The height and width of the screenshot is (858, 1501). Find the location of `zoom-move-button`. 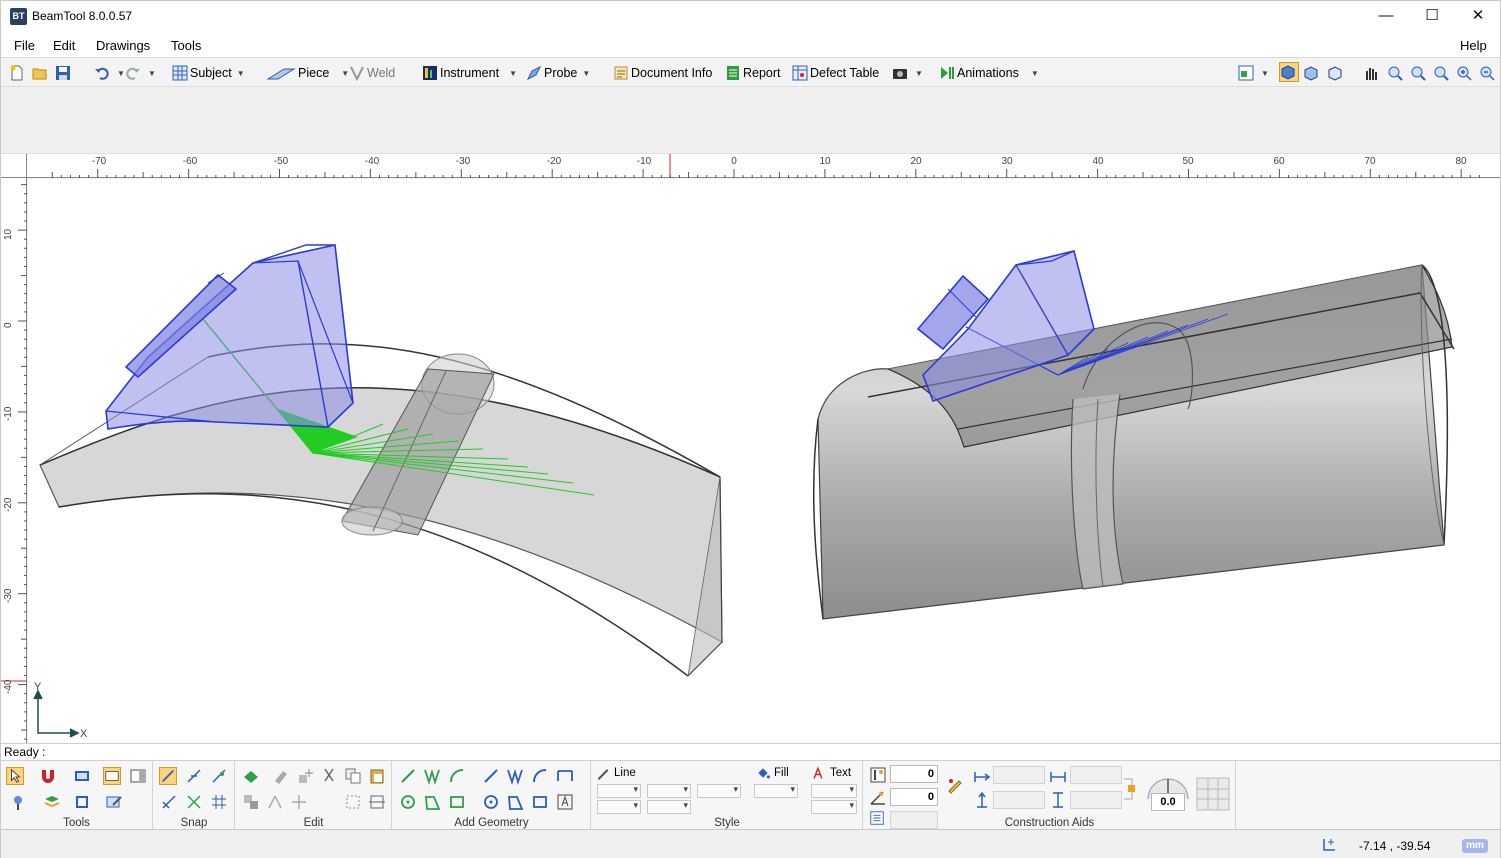

zoom-move-button is located at coordinates (1396, 73).